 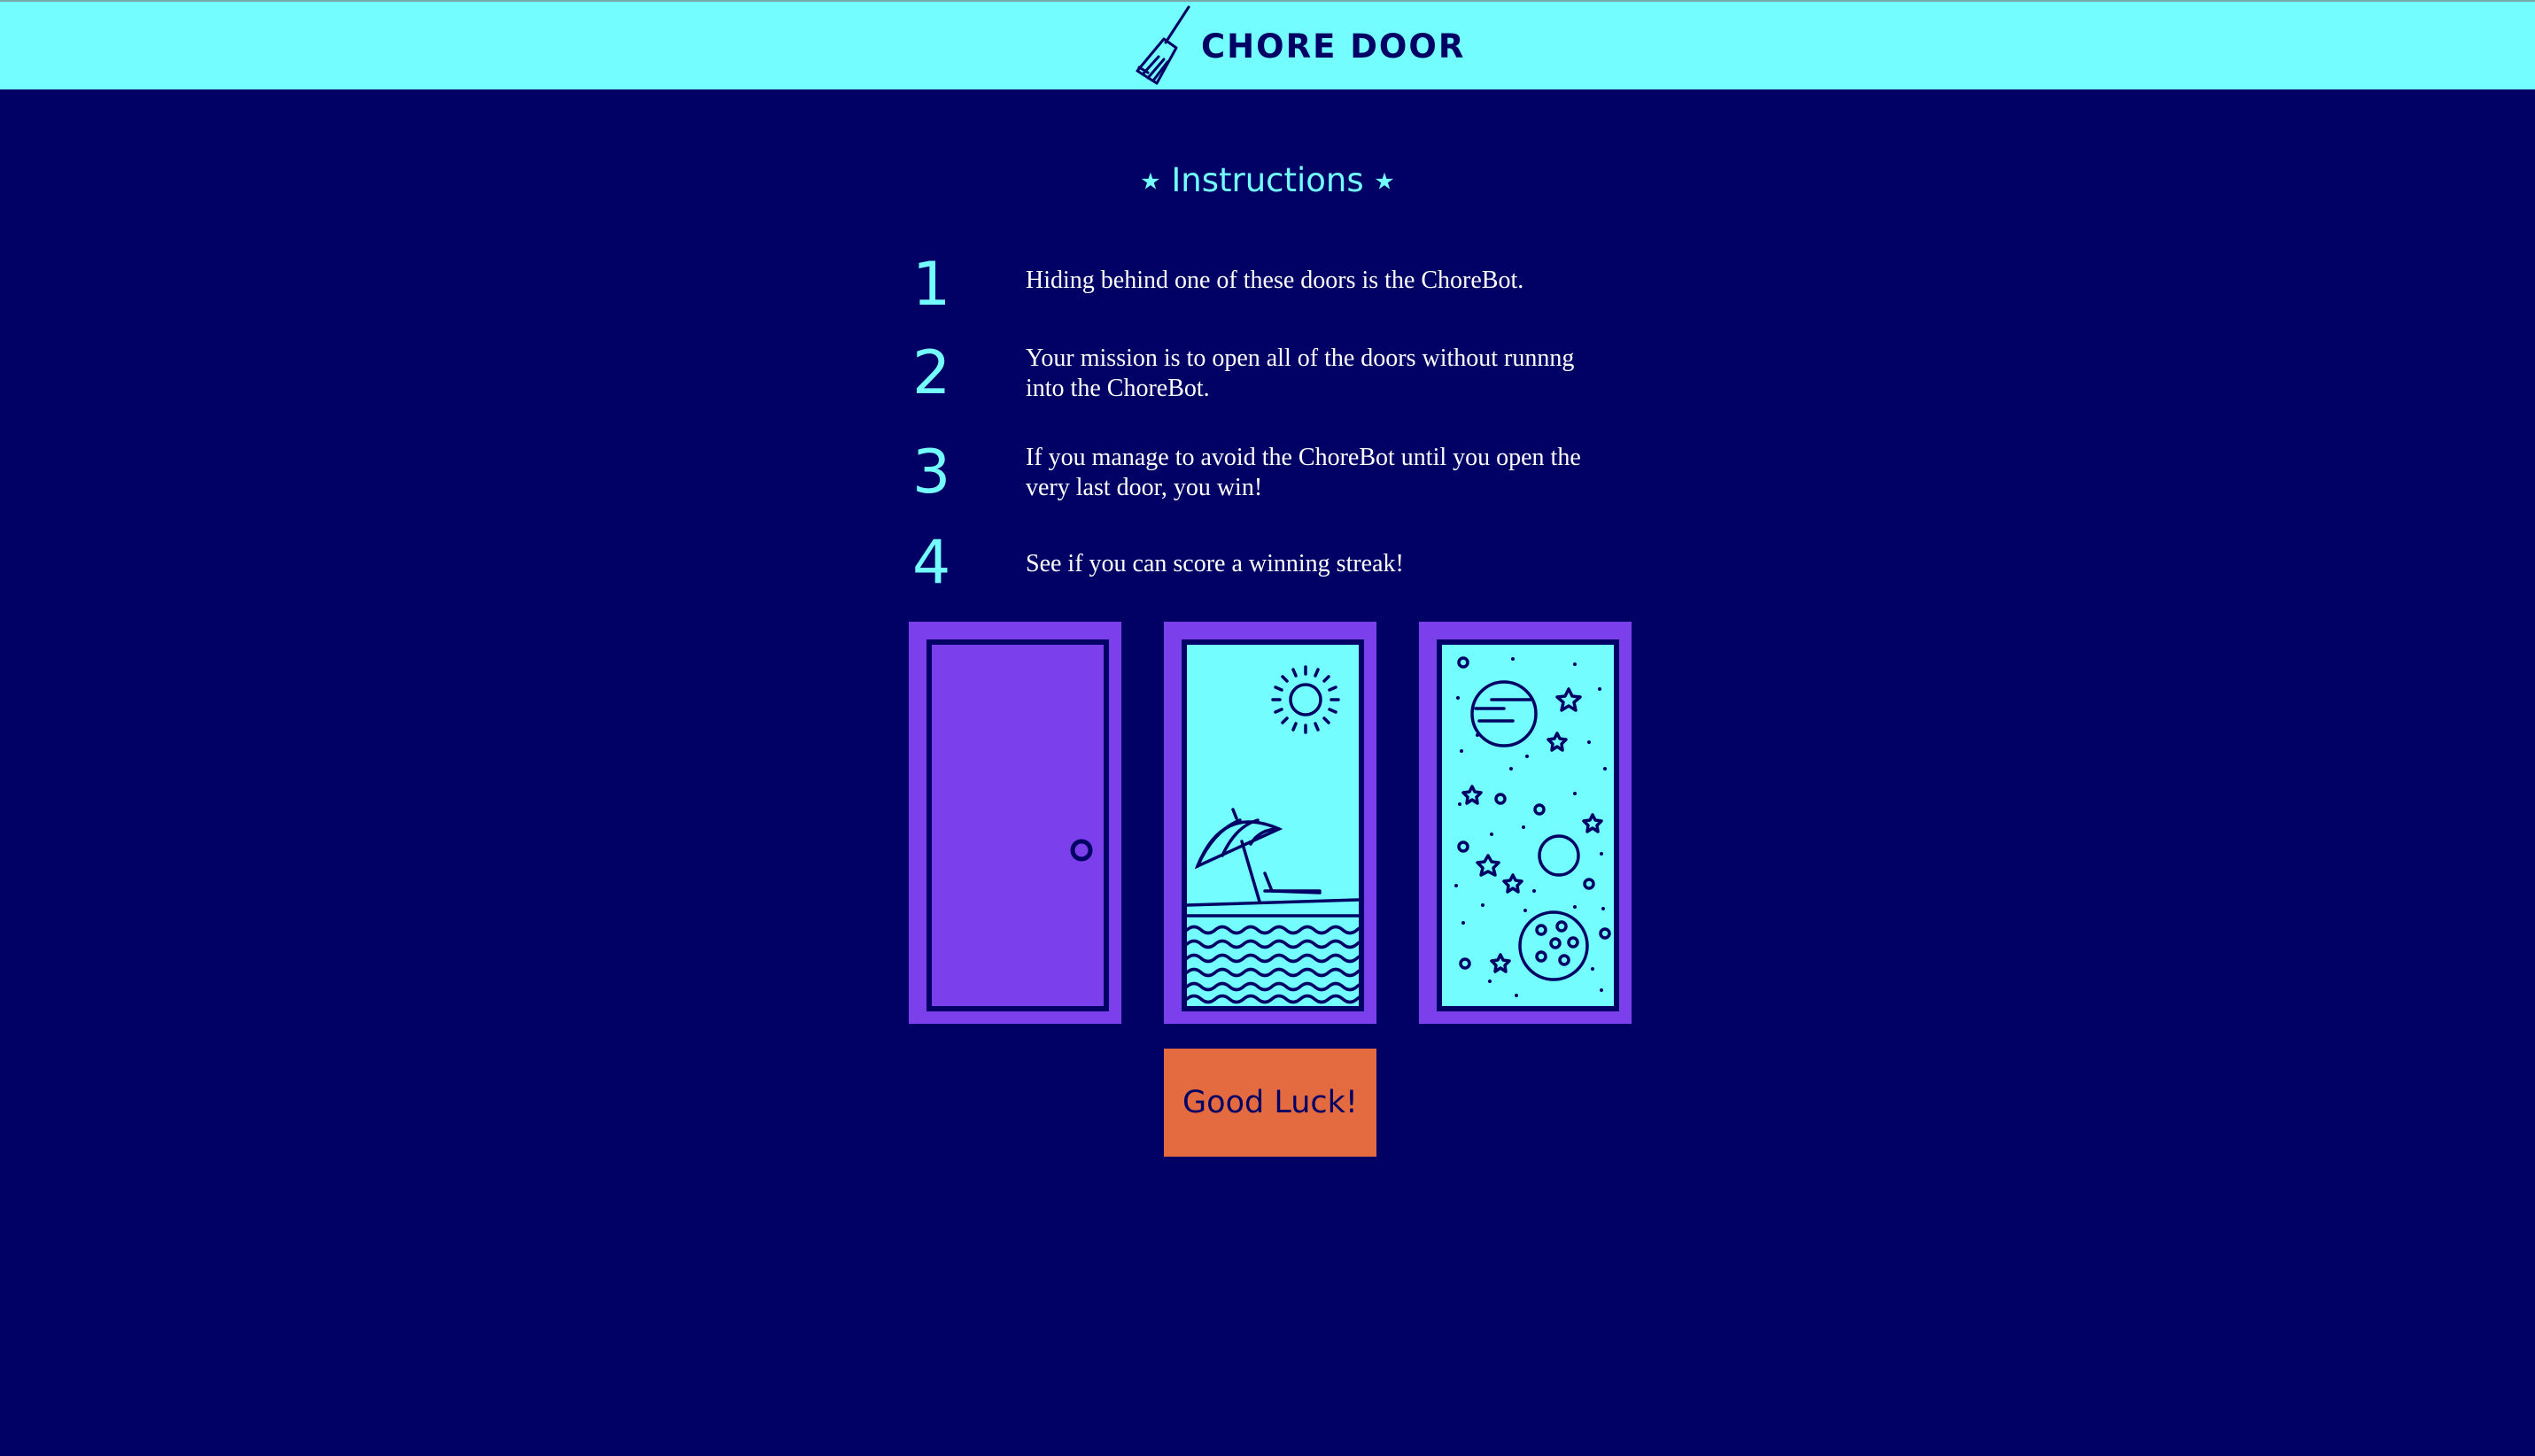 What do you see at coordinates (931, 285) in the screenshot?
I see `step-number: 1` at bounding box center [931, 285].